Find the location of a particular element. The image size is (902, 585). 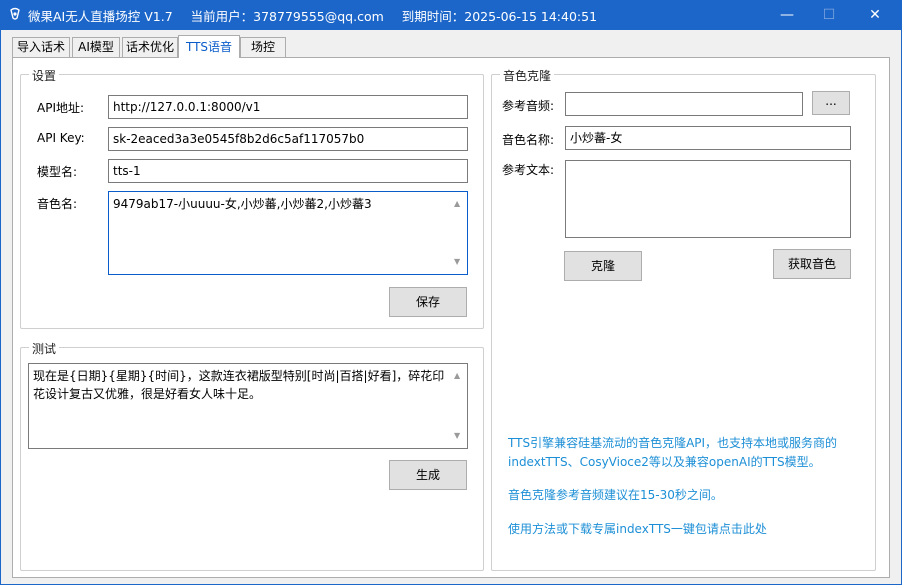

current-user: 当前用户：378779555@qq.com is located at coordinates (287, 16).